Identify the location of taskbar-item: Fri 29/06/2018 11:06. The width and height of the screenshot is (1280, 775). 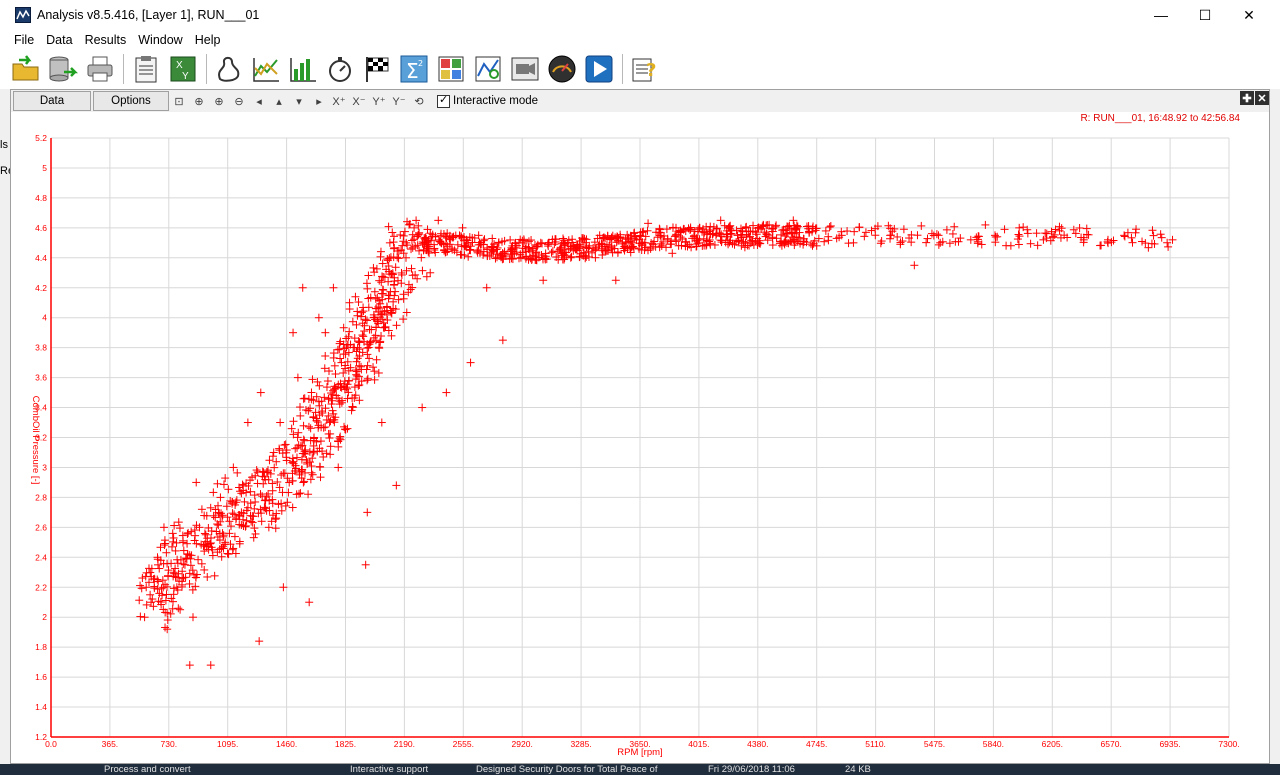
(751, 769).